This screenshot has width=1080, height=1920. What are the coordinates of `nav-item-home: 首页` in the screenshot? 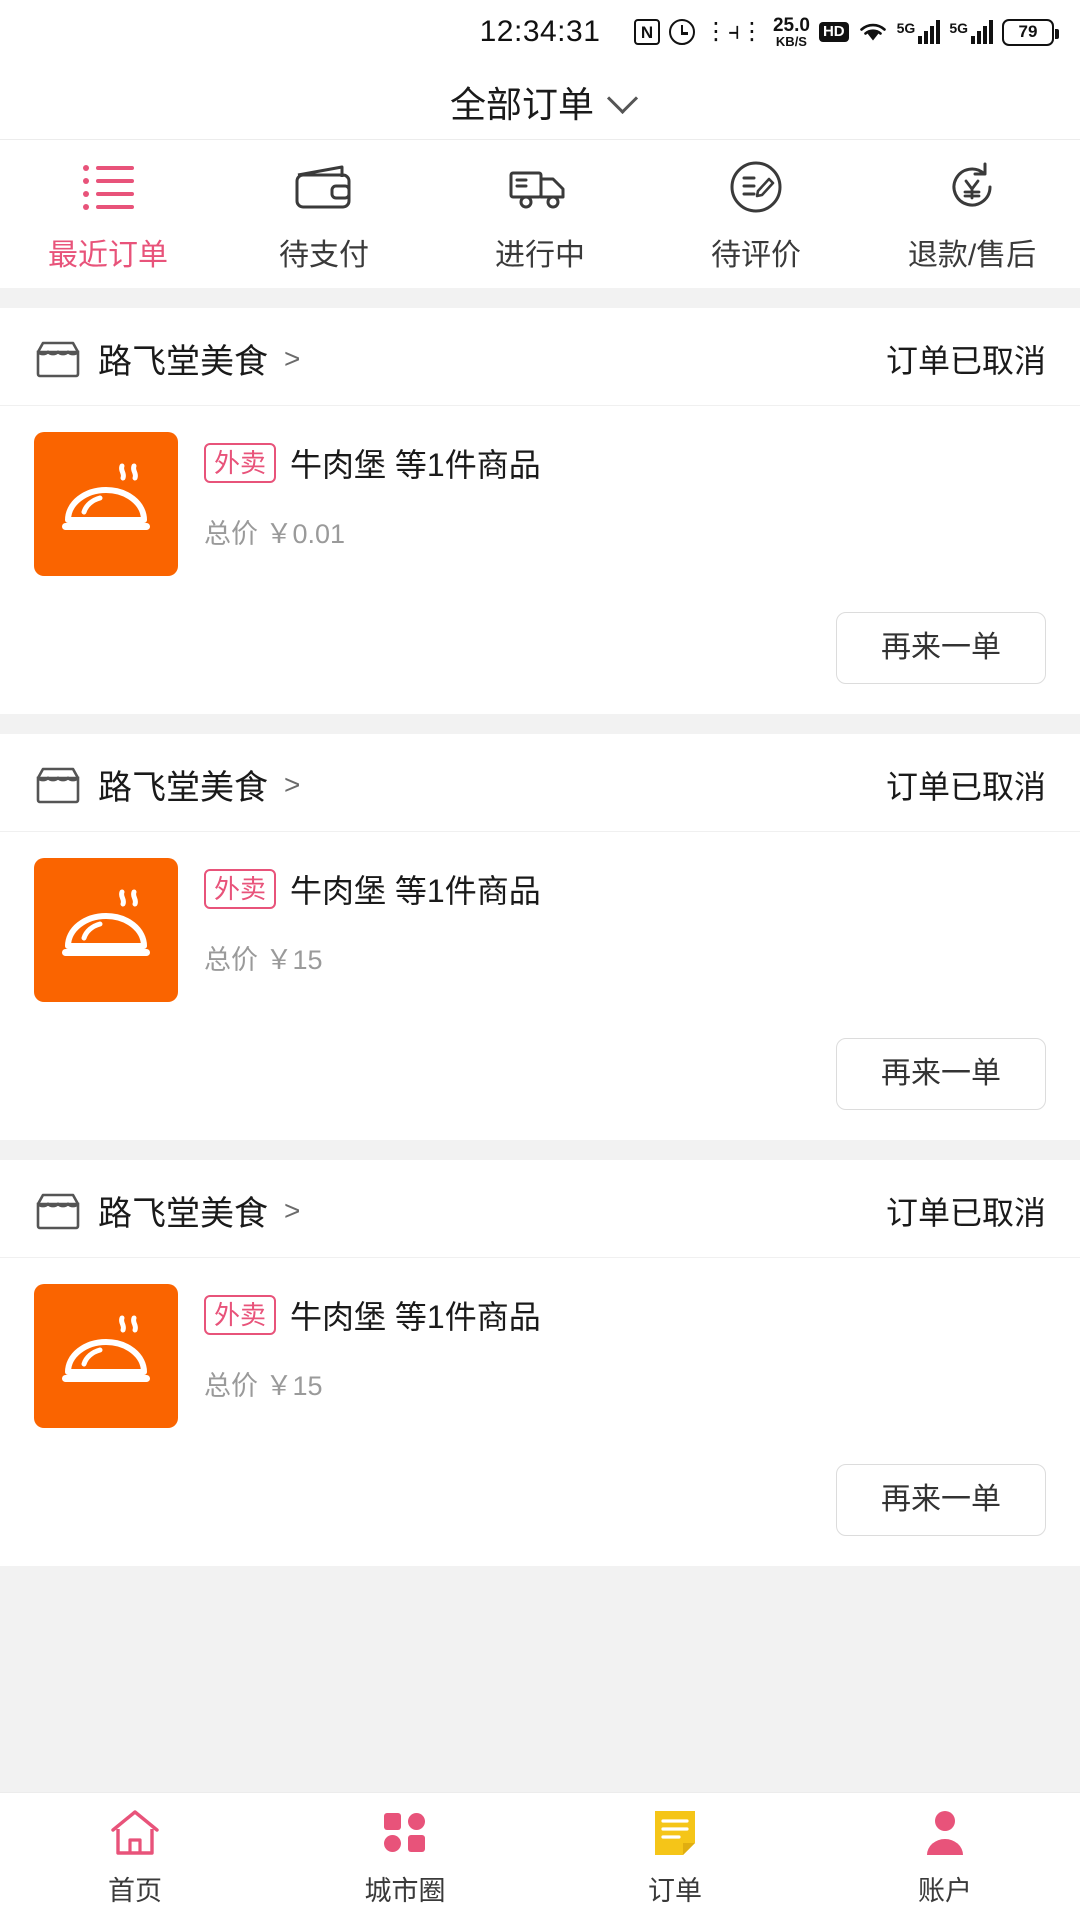 It's located at (135, 1856).